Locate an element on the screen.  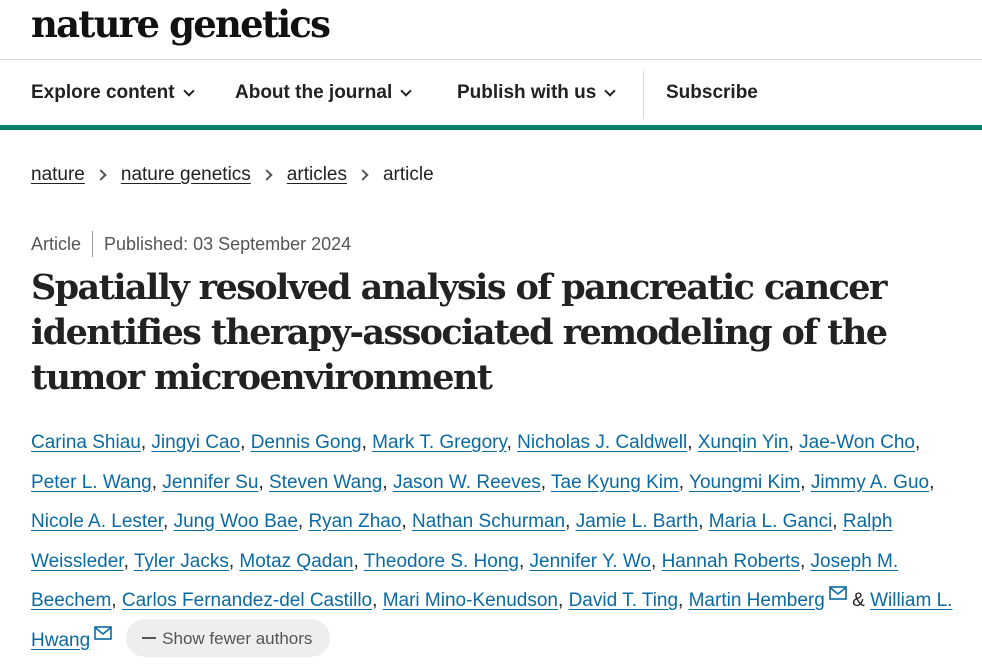
nav-label: Explore content is located at coordinates (103, 92).